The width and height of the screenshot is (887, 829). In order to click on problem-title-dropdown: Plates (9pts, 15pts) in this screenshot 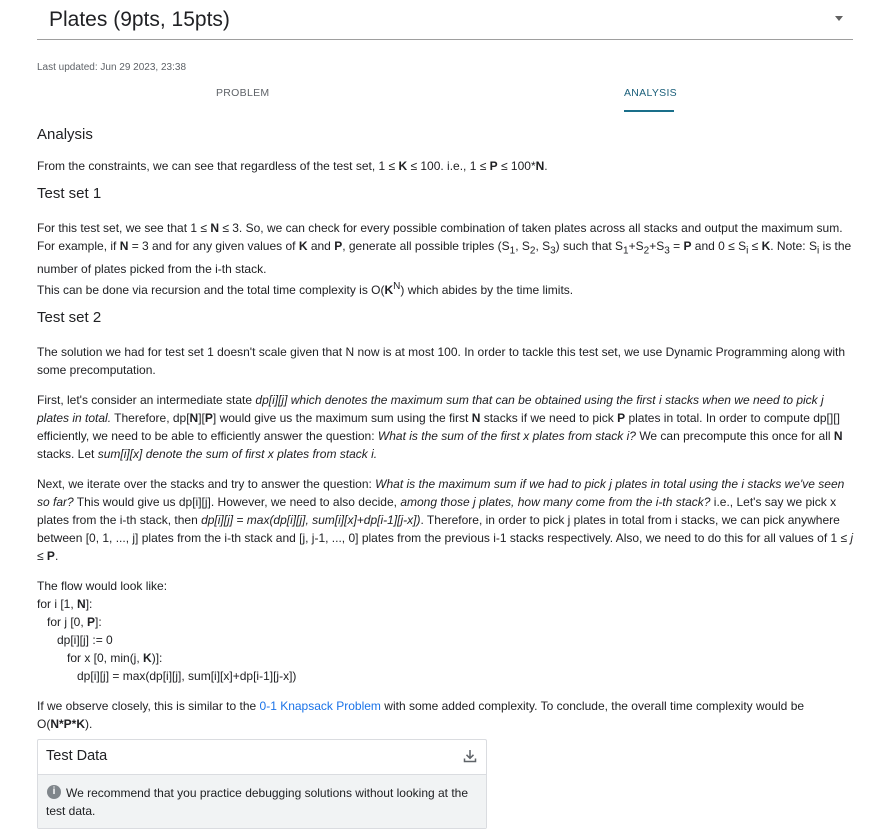, I will do `click(445, 20)`.